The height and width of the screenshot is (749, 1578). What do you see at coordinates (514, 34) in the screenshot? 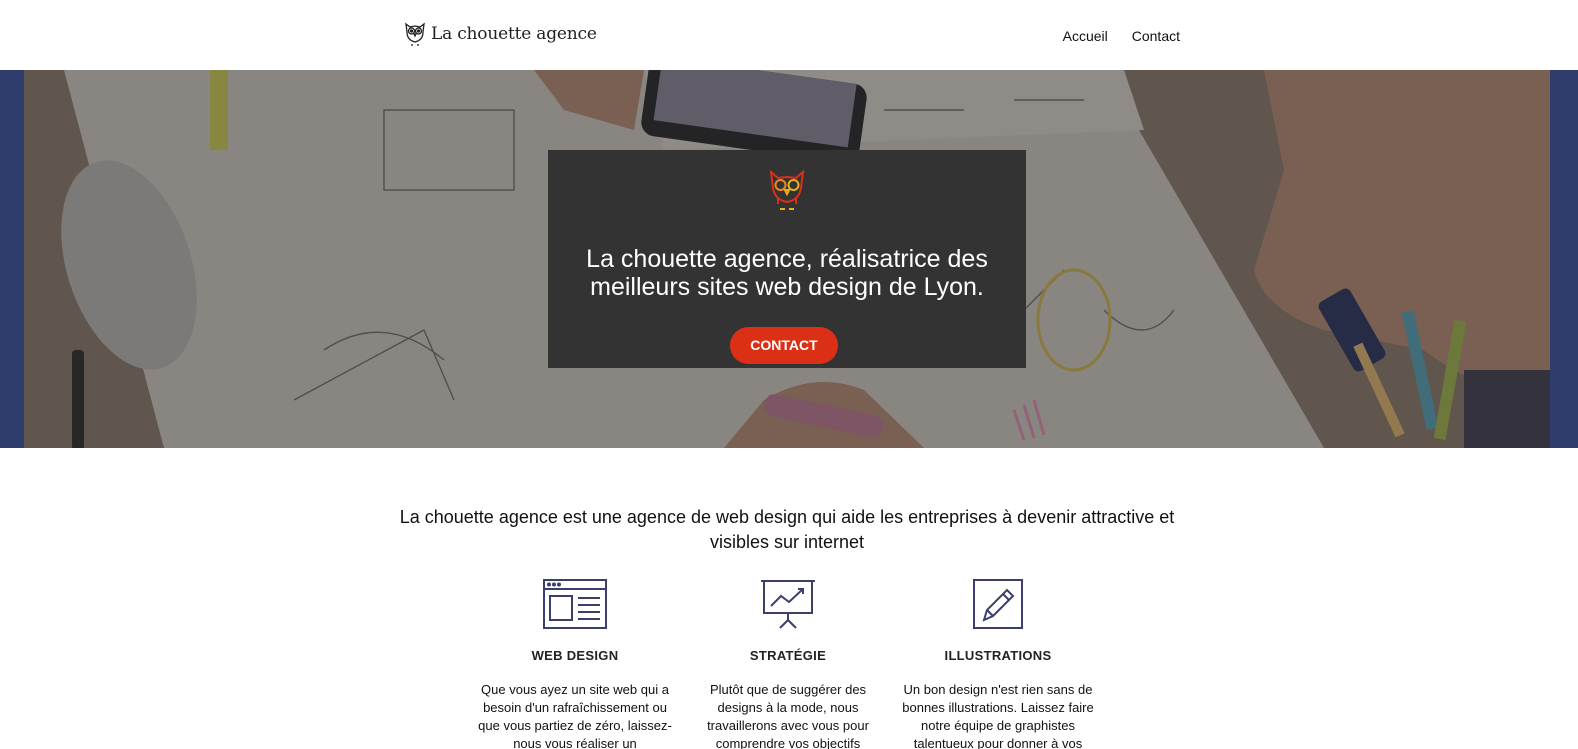
I see `logo-text: La chouette agence` at bounding box center [514, 34].